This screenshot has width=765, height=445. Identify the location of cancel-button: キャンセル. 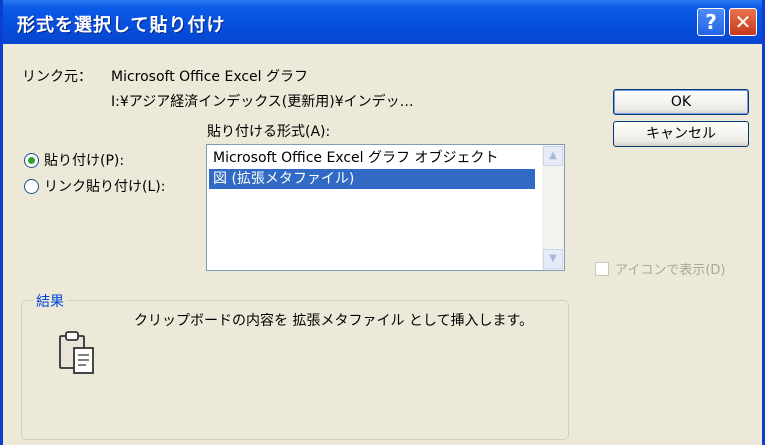
(681, 134).